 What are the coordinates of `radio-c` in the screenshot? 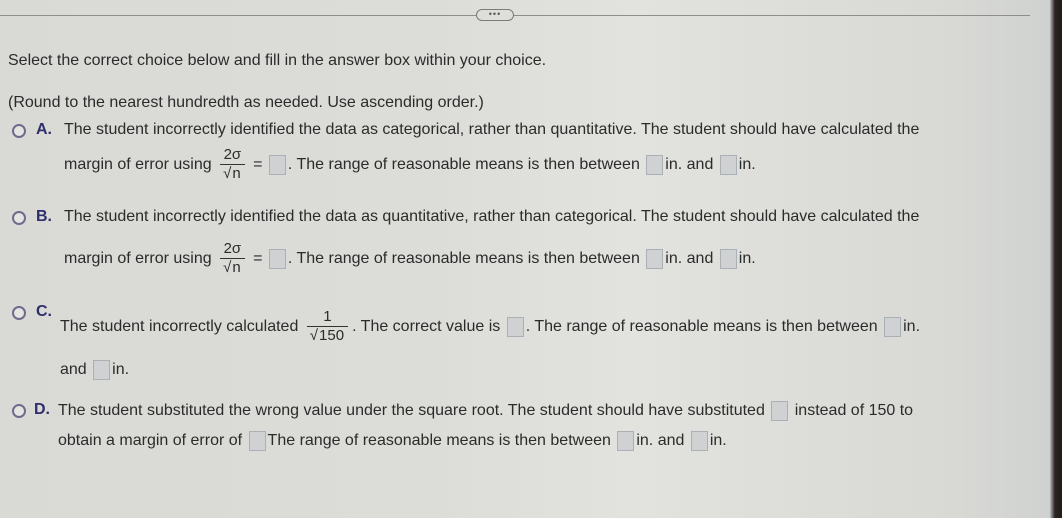 It's located at (19, 313).